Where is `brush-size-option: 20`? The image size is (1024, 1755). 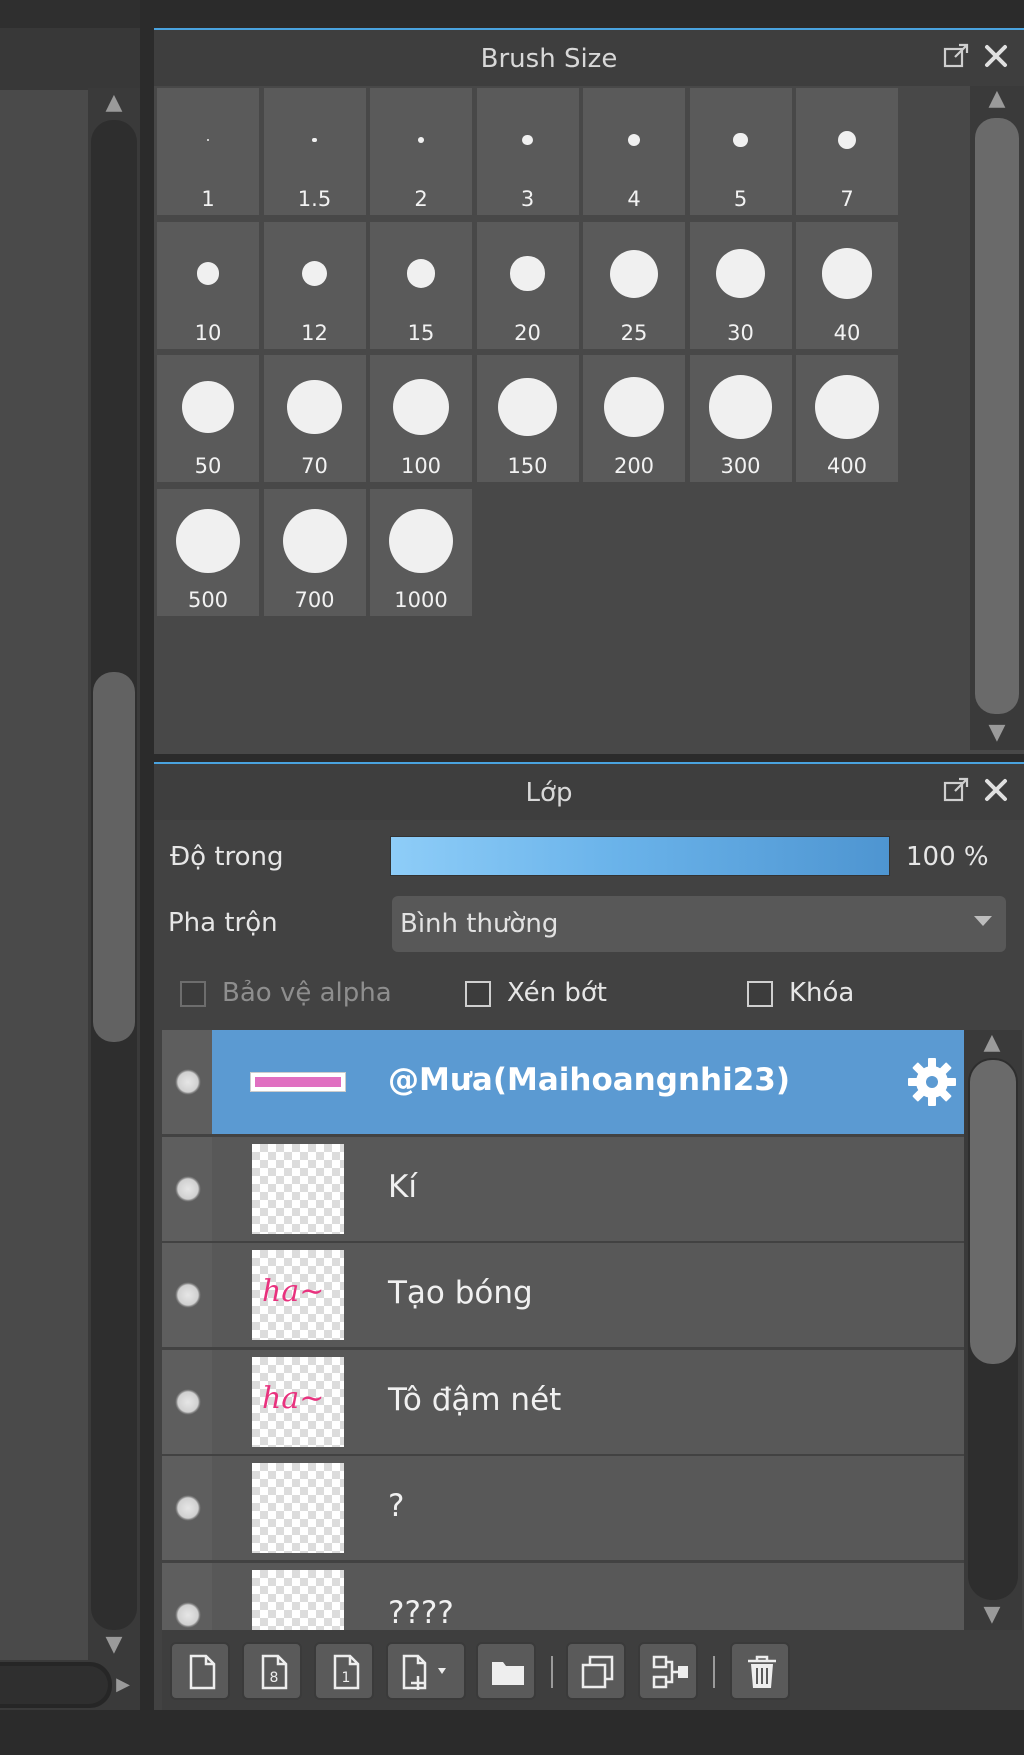 brush-size-option: 20 is located at coordinates (527, 285).